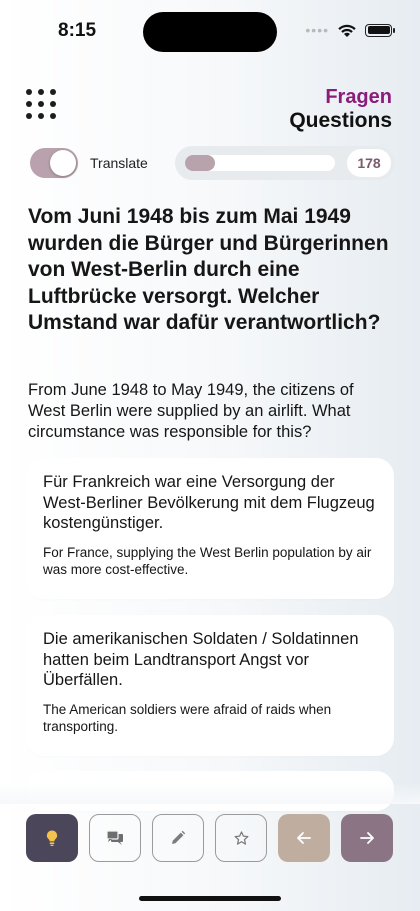 The height and width of the screenshot is (911, 420). What do you see at coordinates (347, 30) in the screenshot?
I see `wifi-icon` at bounding box center [347, 30].